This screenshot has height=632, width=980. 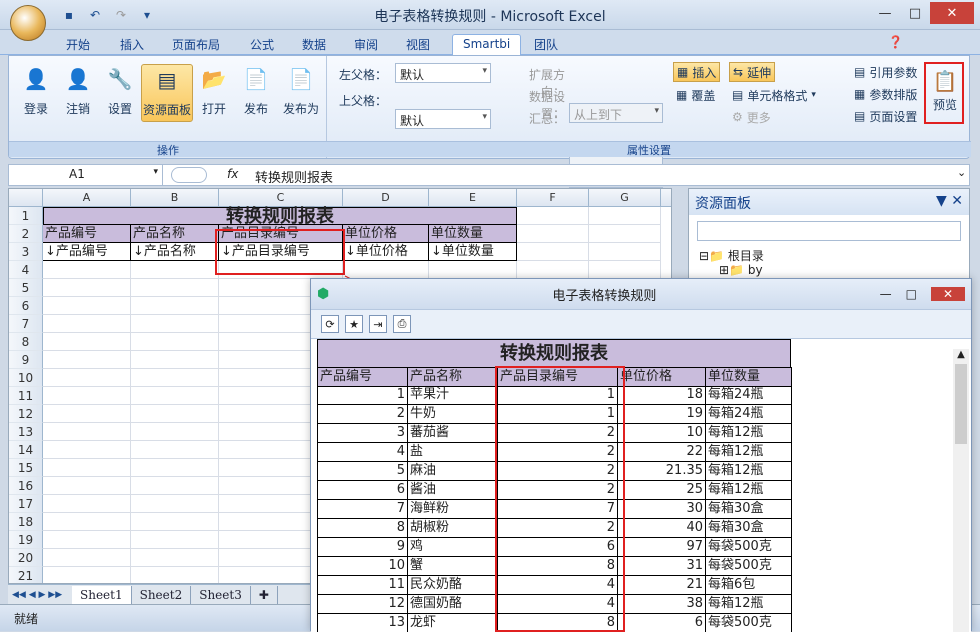 What do you see at coordinates (731, 255) in the screenshot?
I see `tree-root: ⊟📁 根目录` at bounding box center [731, 255].